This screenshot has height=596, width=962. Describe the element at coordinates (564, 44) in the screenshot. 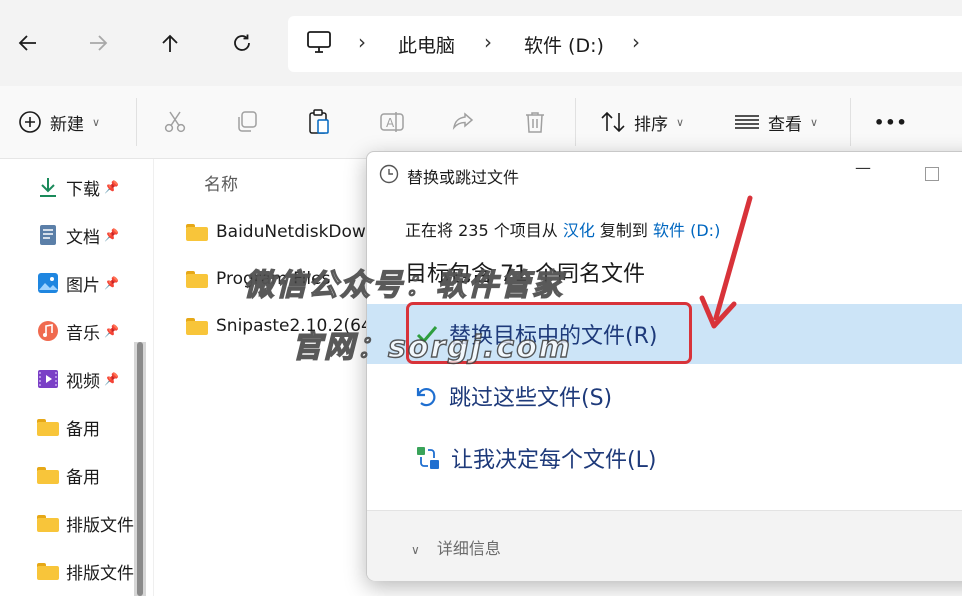

I see `breadcrumb-drive-d: 软件 (D:)` at that location.